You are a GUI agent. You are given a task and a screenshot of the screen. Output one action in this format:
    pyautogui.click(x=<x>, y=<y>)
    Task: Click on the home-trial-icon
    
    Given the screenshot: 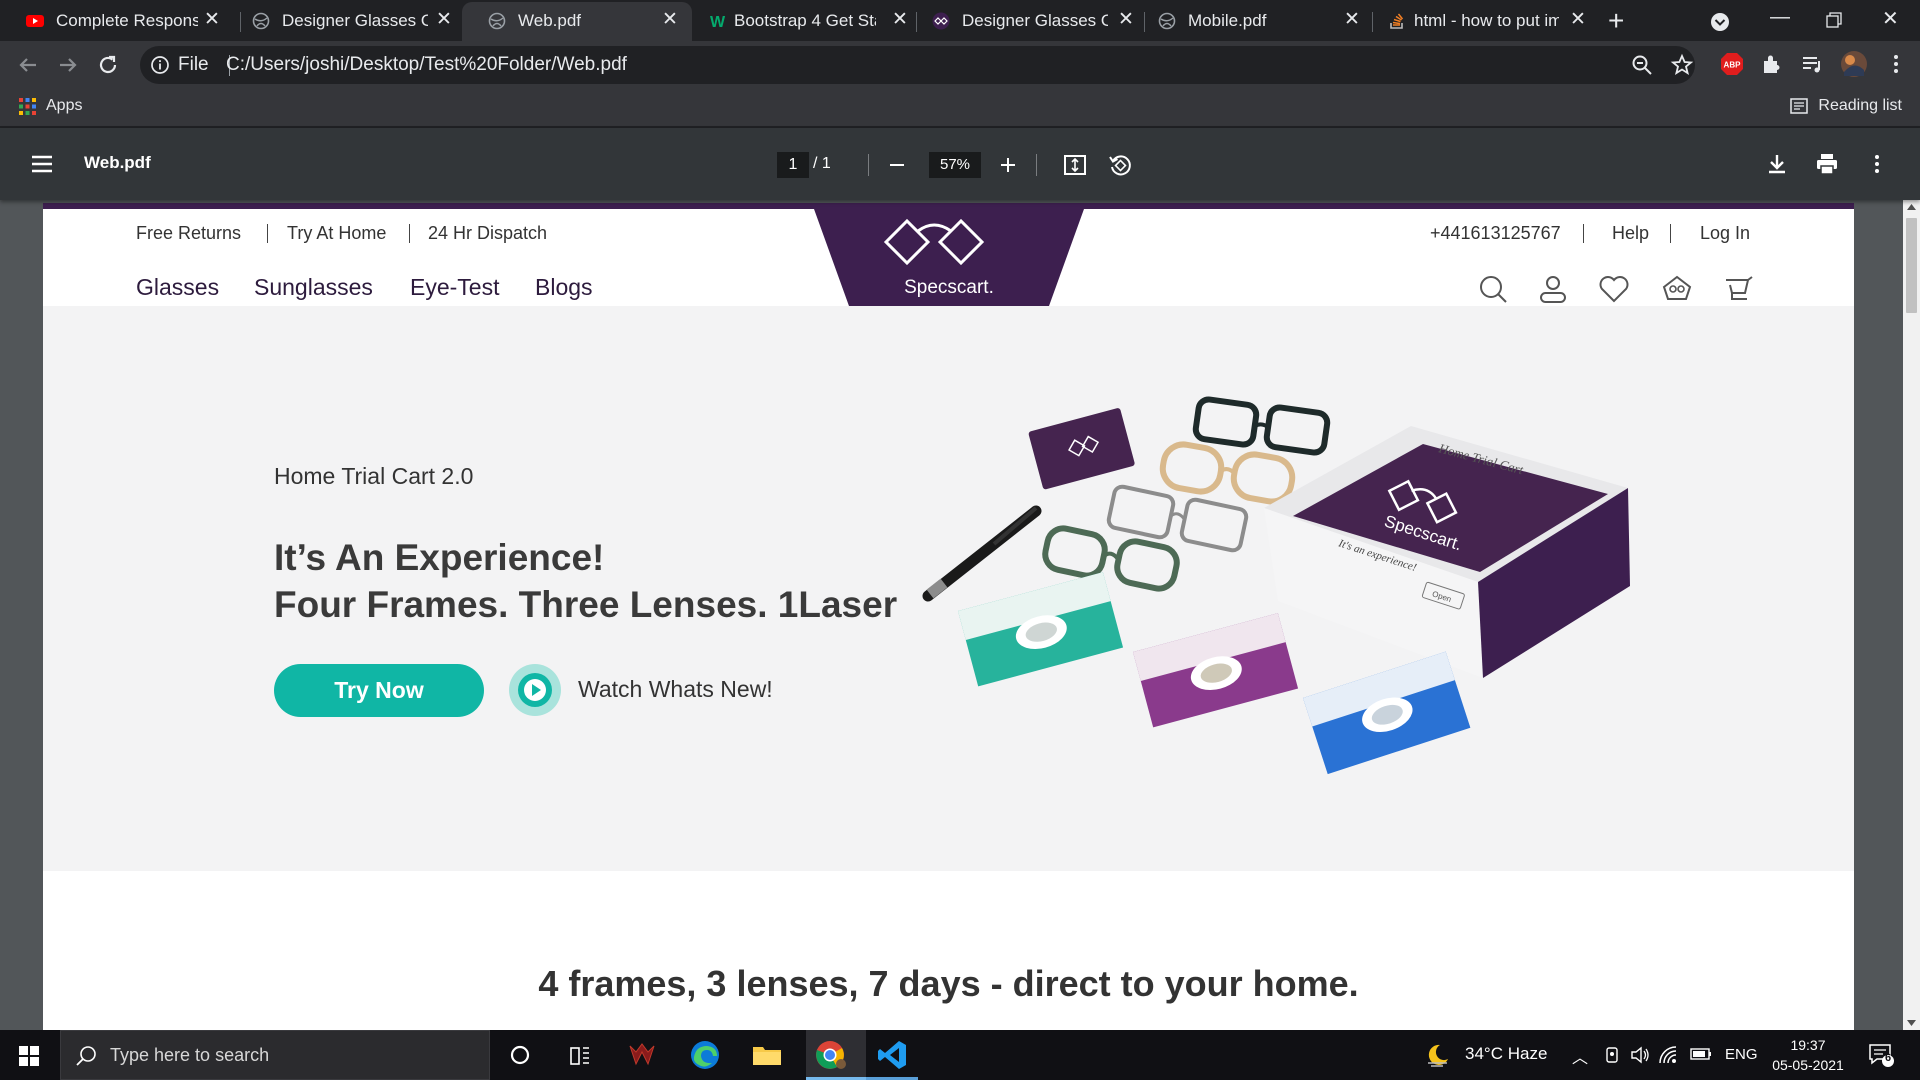 What is the action you would take?
    pyautogui.click(x=1677, y=289)
    